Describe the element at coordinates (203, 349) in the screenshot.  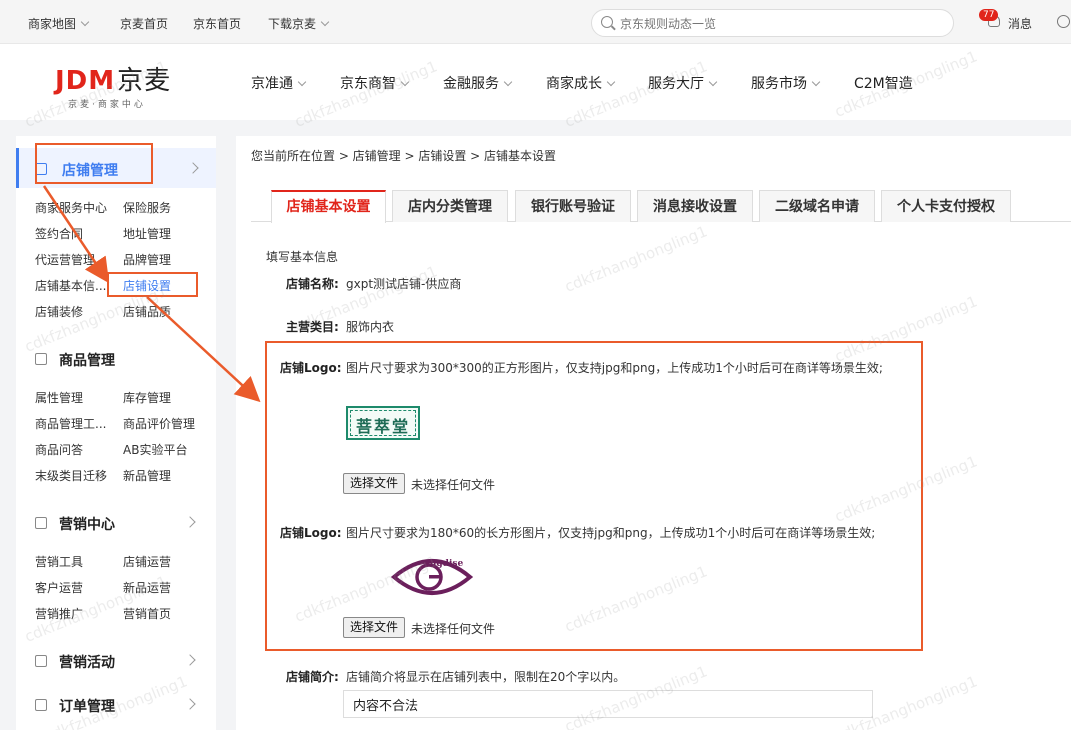
I see `arrow-to-logo-section` at that location.